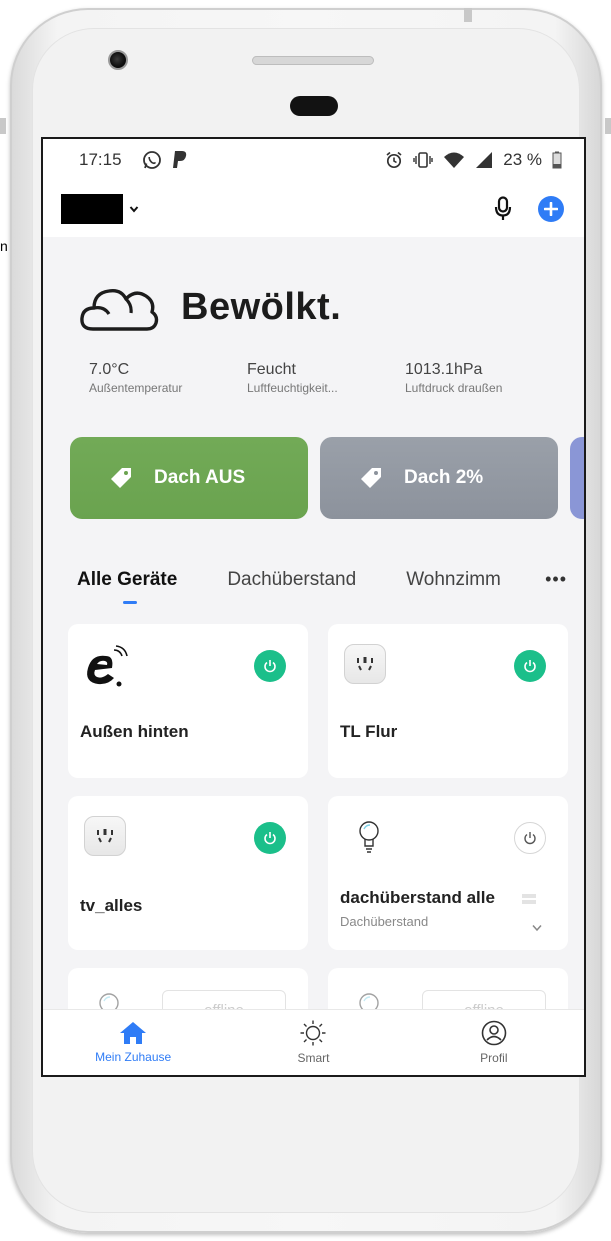 Image resolution: width=611 pixels, height=1241 pixels. I want to click on stat-value: Feucht, so click(271, 369).